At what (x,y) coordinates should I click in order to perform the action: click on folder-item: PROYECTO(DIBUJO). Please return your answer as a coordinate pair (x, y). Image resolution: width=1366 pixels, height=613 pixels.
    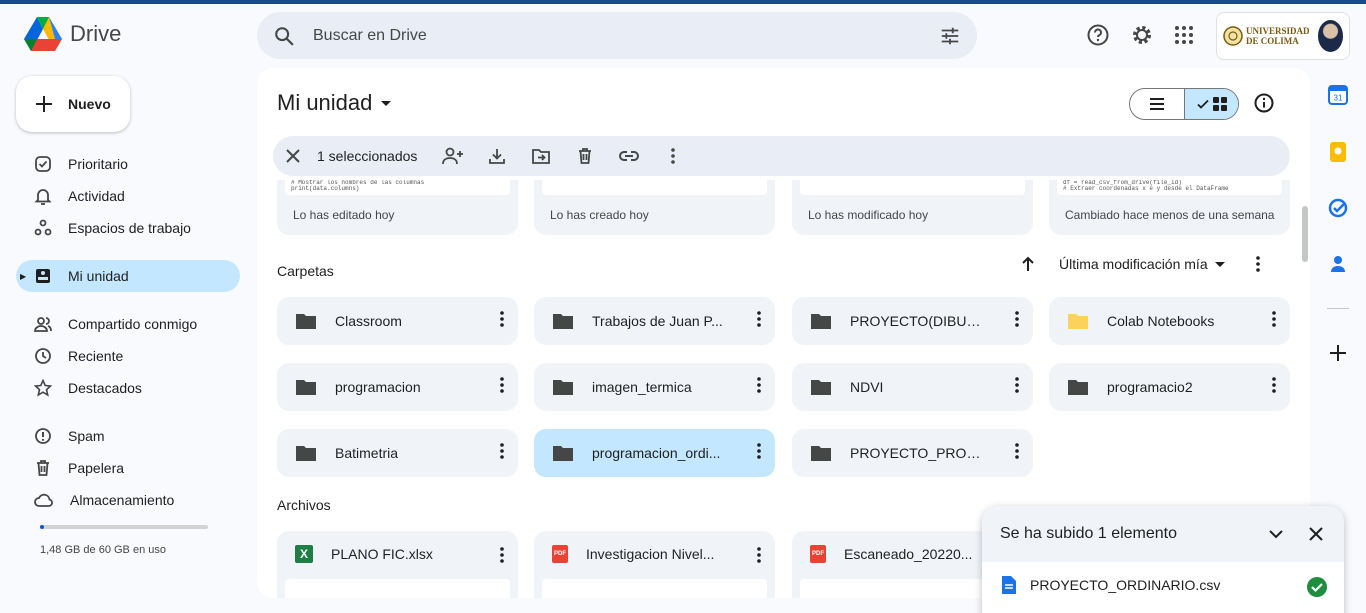
    Looking at the image, I should click on (912, 321).